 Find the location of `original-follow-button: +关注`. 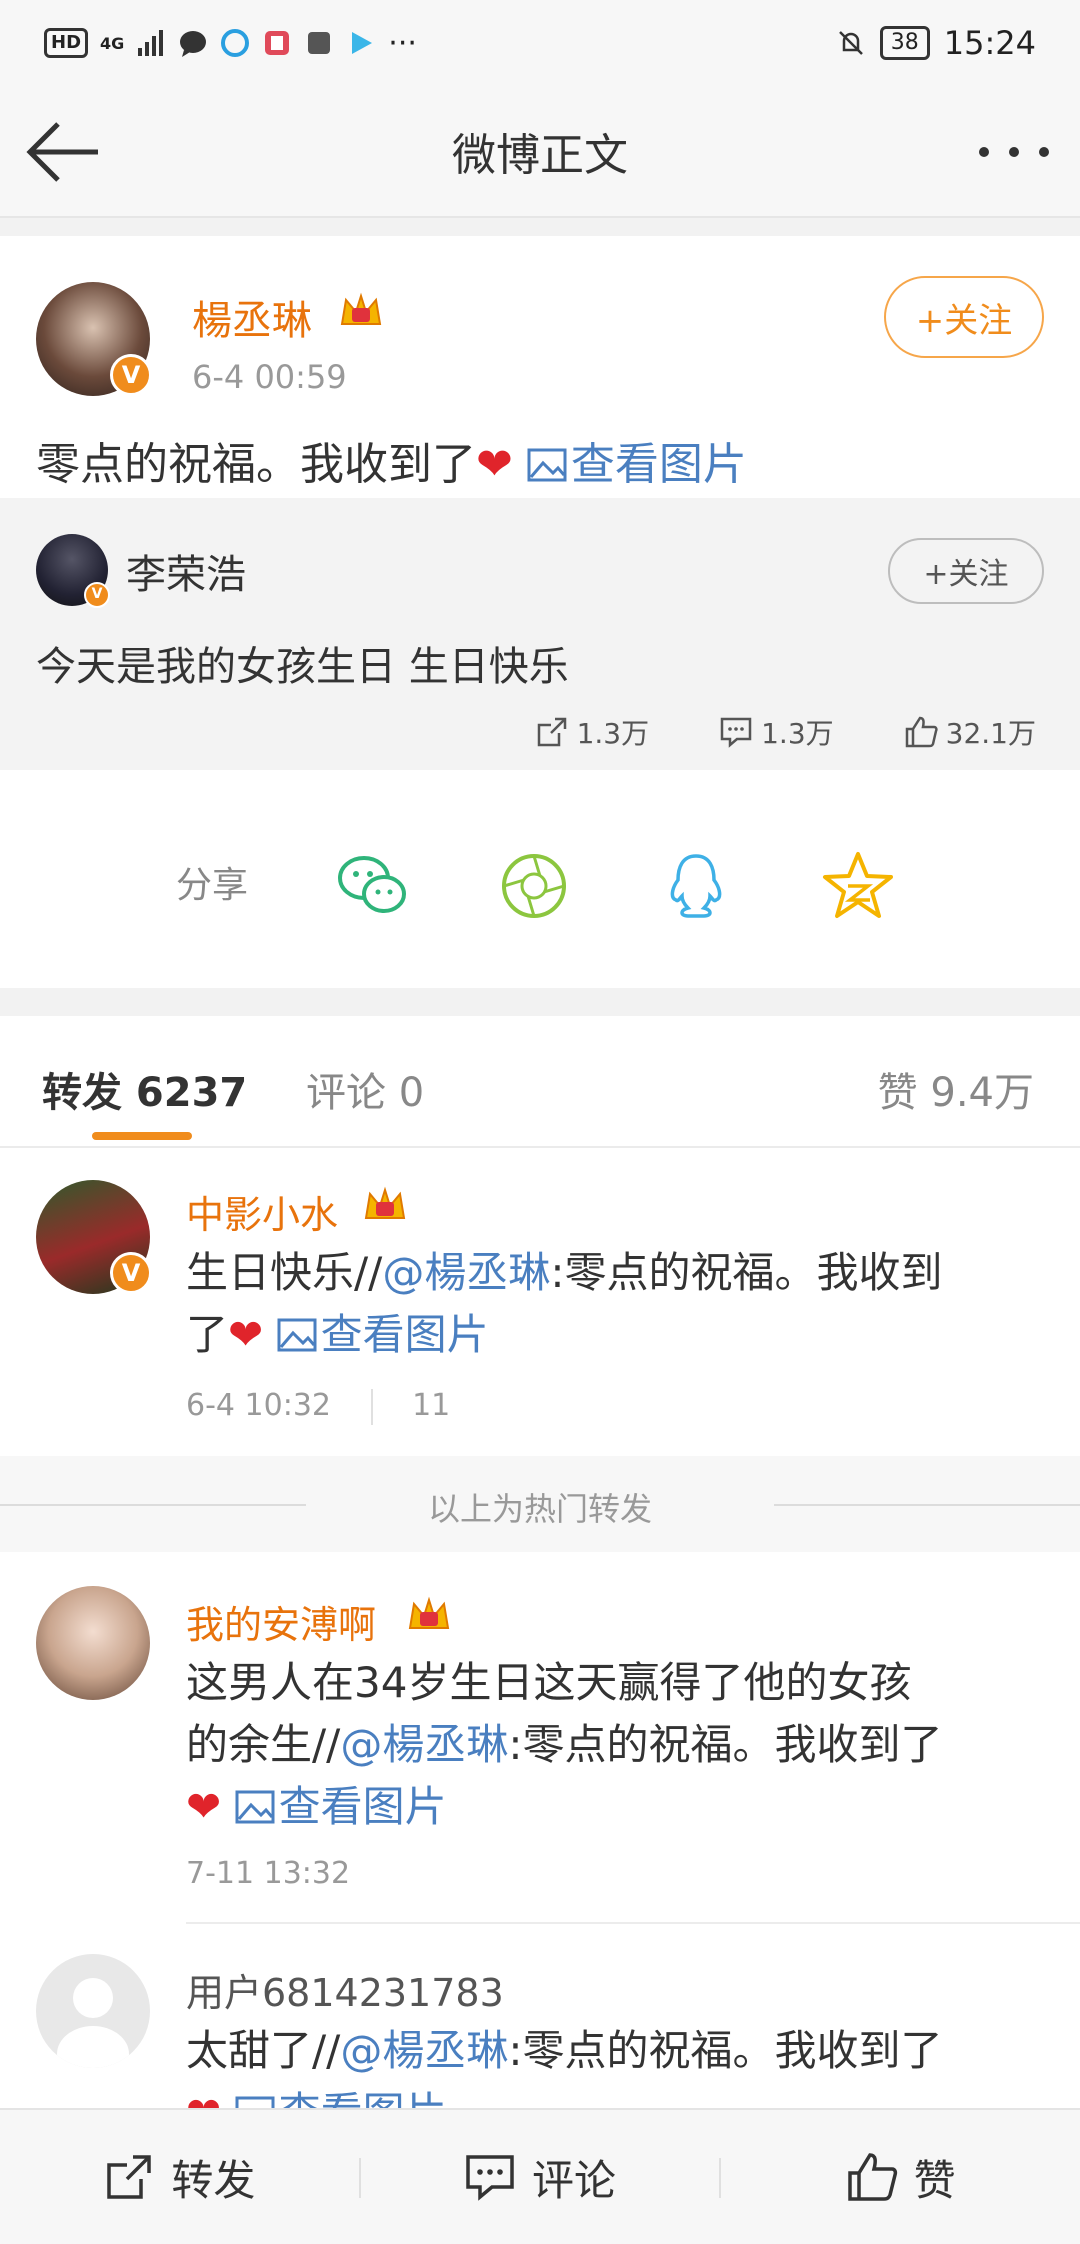

original-follow-button: +关注 is located at coordinates (966, 571).